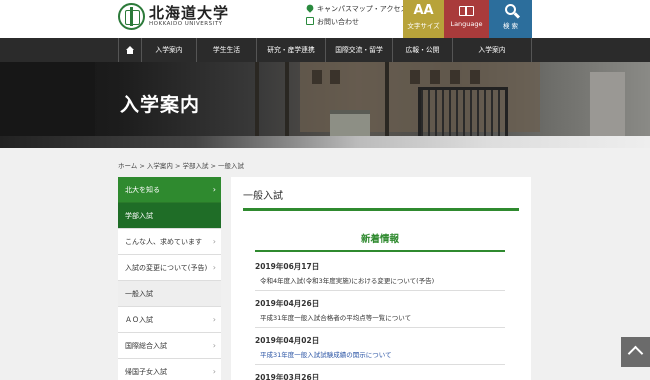 The width and height of the screenshot is (650, 380). Describe the element at coordinates (380, 376) in the screenshot. I see `news-item: 2019年03月26日` at that location.